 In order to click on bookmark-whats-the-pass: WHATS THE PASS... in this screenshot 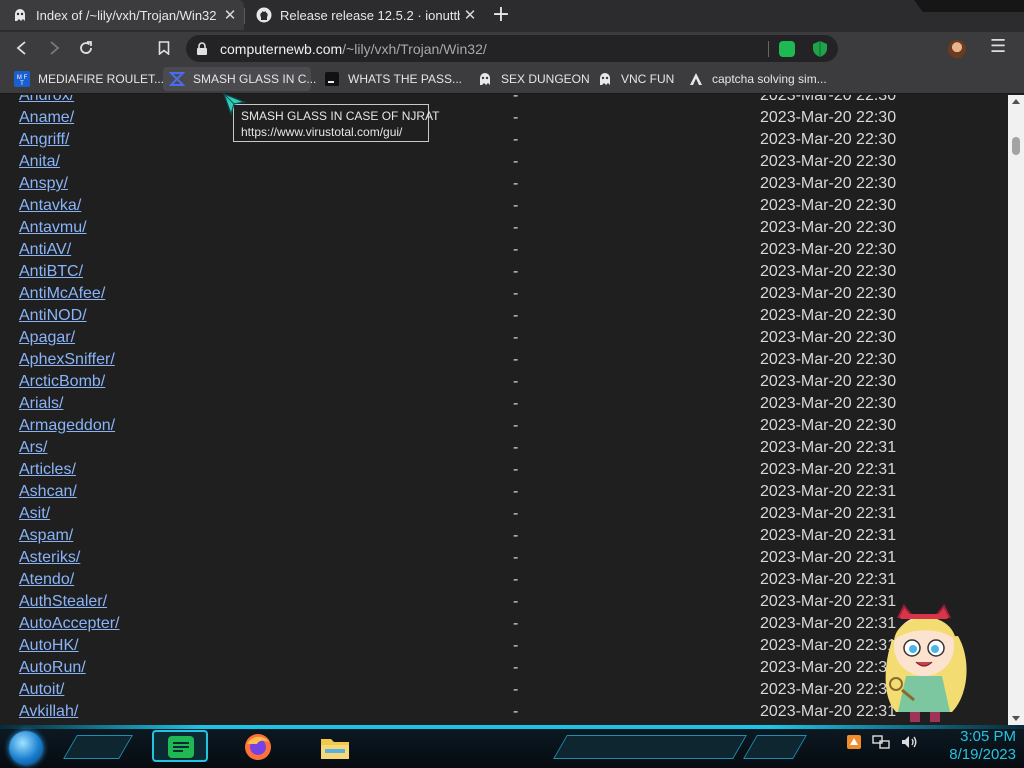, I will do `click(393, 79)`.